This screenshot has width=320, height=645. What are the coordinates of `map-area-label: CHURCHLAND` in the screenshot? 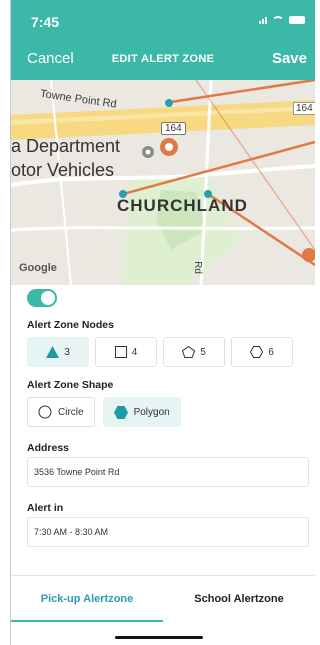 It's located at (182, 205).